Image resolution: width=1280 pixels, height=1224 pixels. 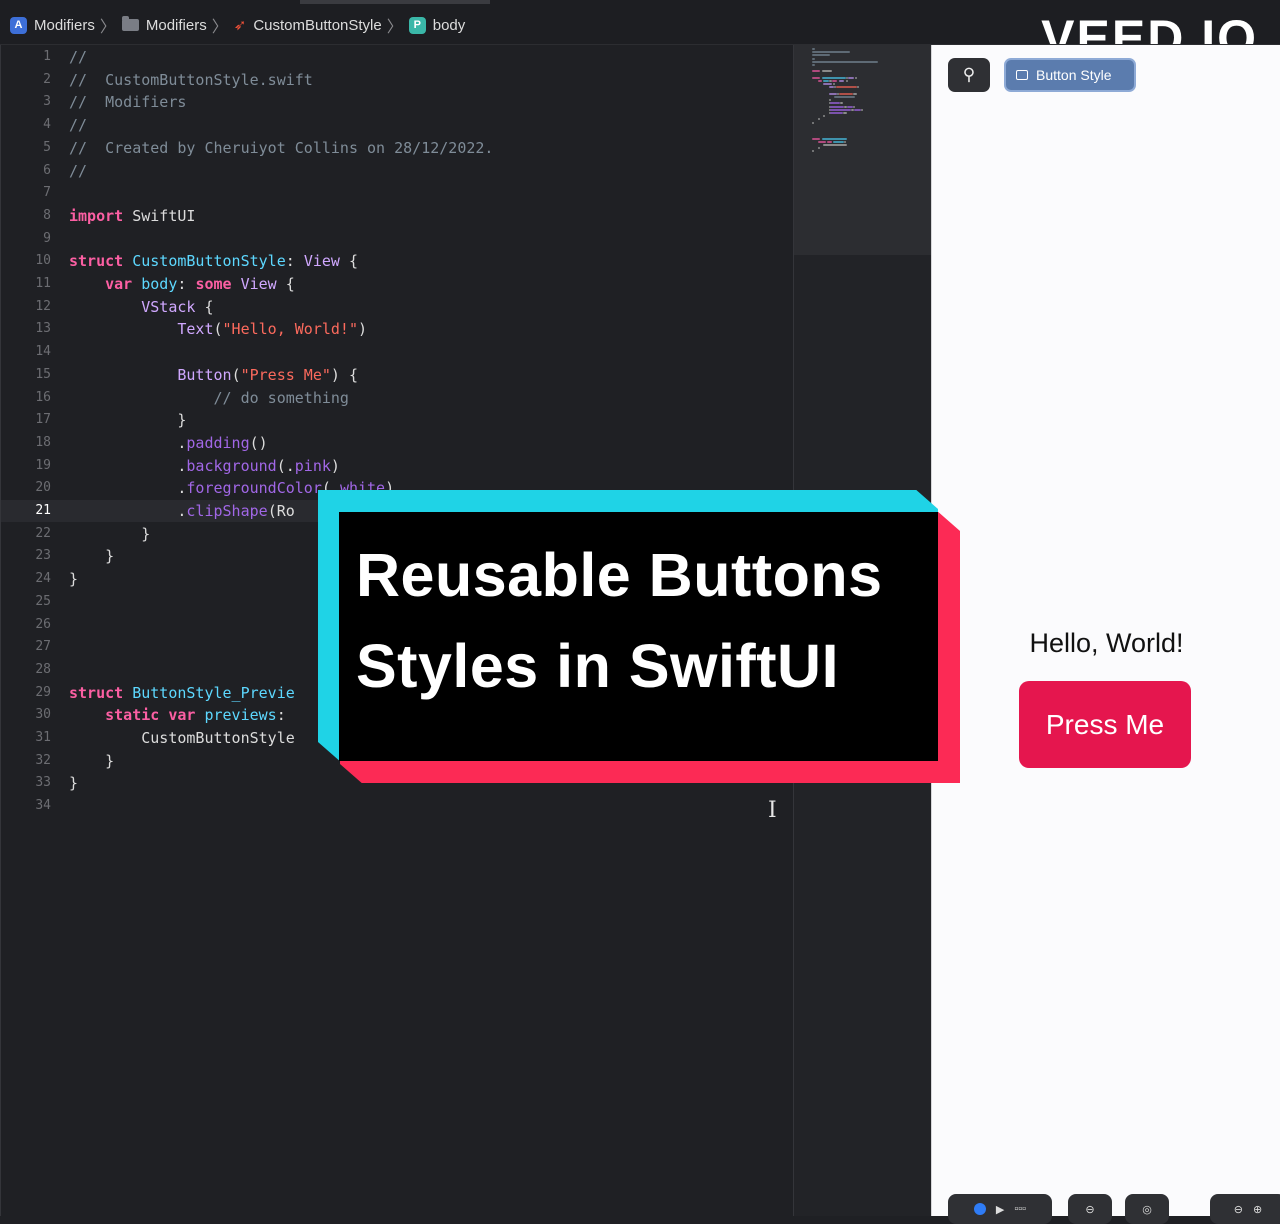 I want to click on breadcrumb-item-folder: Modifiers, so click(x=164, y=25).